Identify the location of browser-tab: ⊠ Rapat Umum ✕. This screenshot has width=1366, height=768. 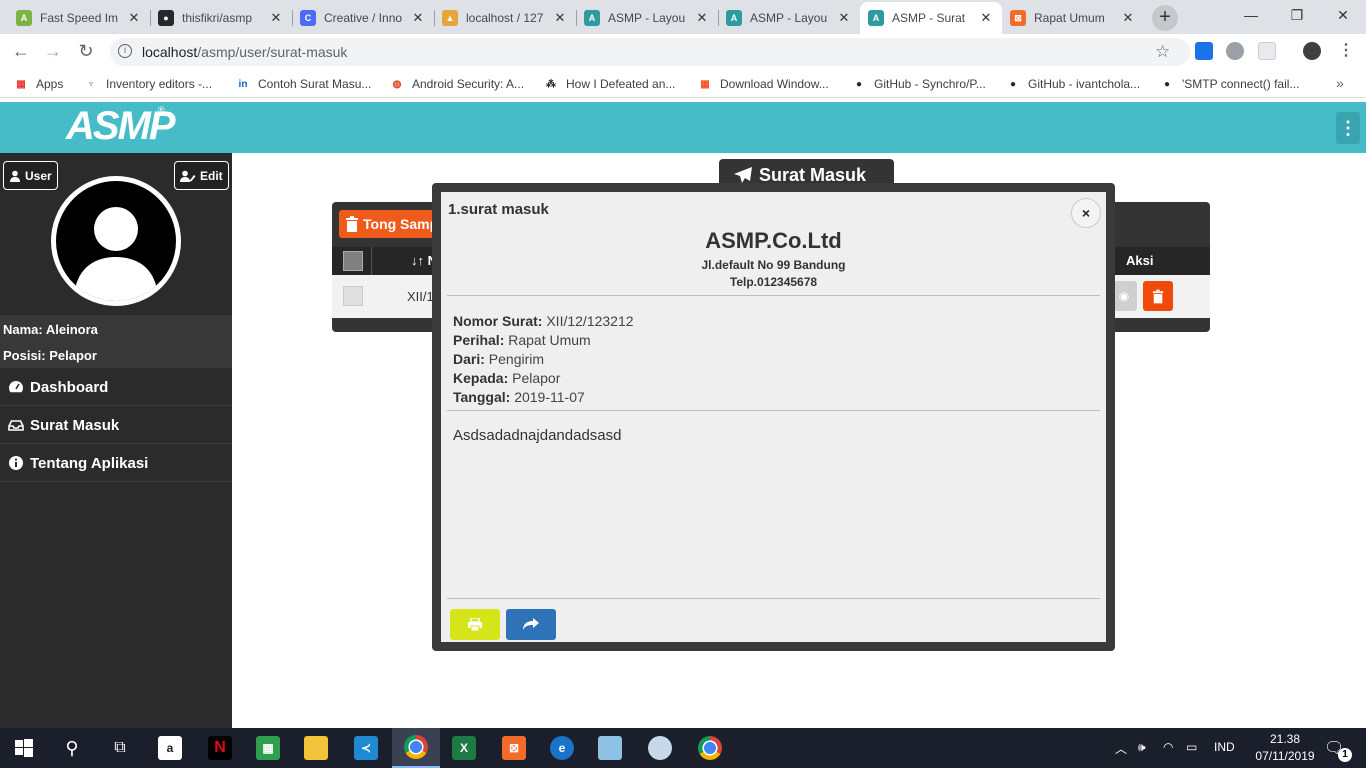
(1073, 18).